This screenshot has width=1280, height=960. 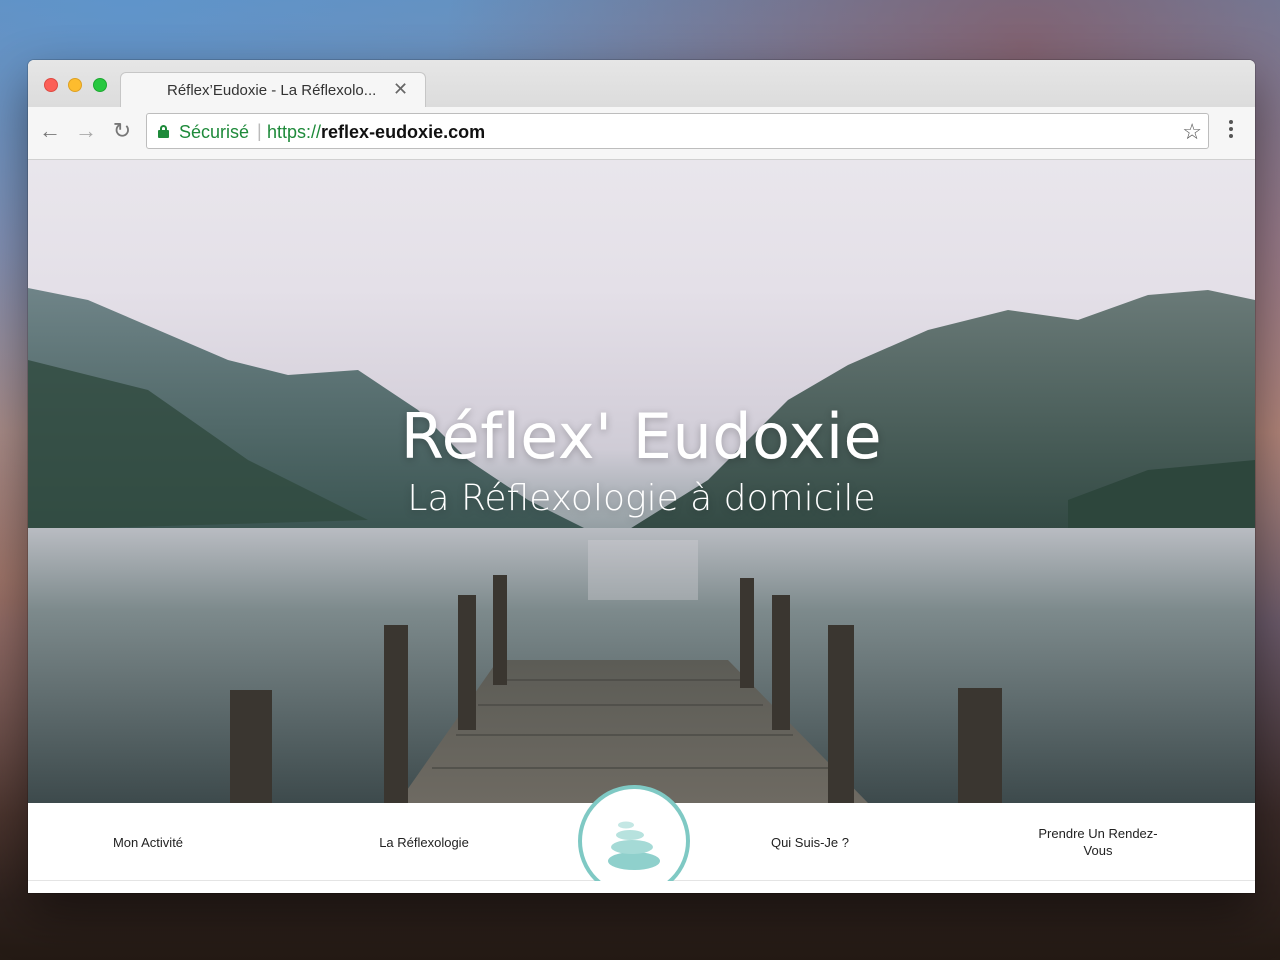 I want to click on nav-item-mon-activite: Mon Activité, so click(x=148, y=842).